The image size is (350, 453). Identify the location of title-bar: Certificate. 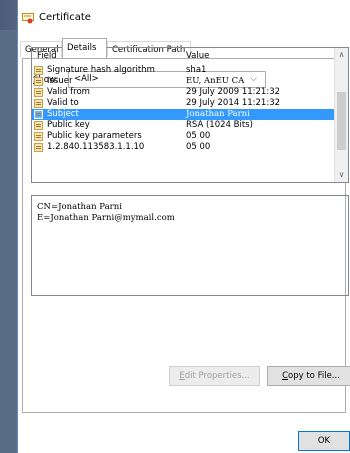
(184, 18).